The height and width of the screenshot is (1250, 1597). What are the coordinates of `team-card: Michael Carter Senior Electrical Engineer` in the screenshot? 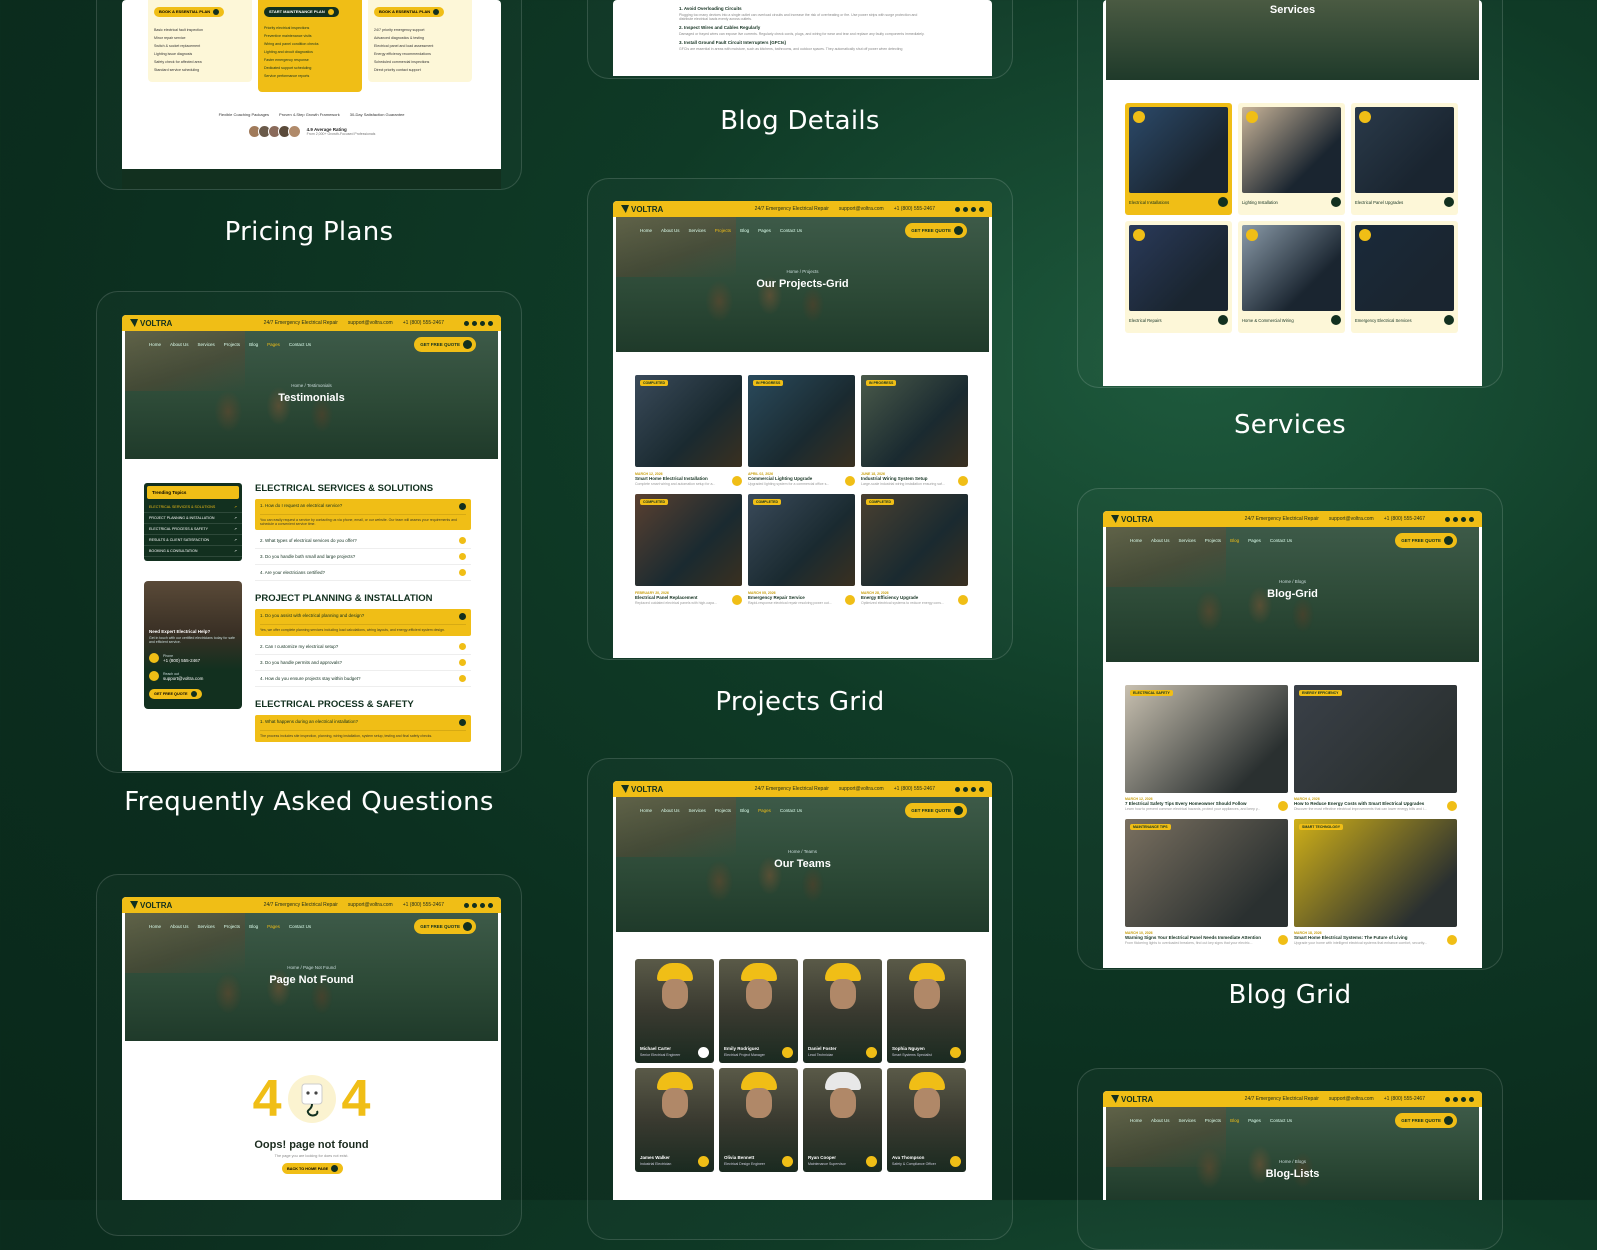 It's located at (674, 1011).